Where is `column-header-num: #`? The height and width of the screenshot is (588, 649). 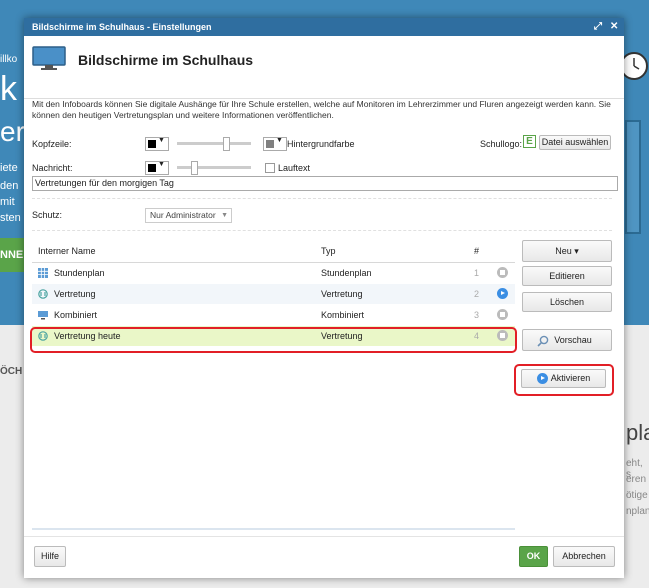
column-header-num: # is located at coordinates (477, 251).